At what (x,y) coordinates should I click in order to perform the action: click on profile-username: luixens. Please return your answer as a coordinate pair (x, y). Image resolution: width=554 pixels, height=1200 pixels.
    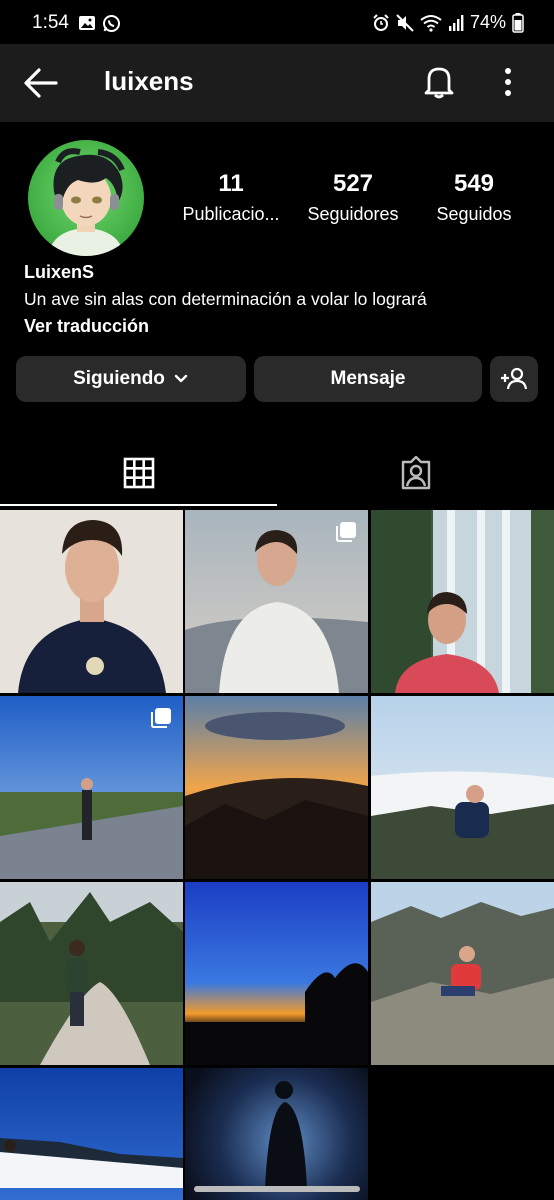
    Looking at the image, I should click on (149, 81).